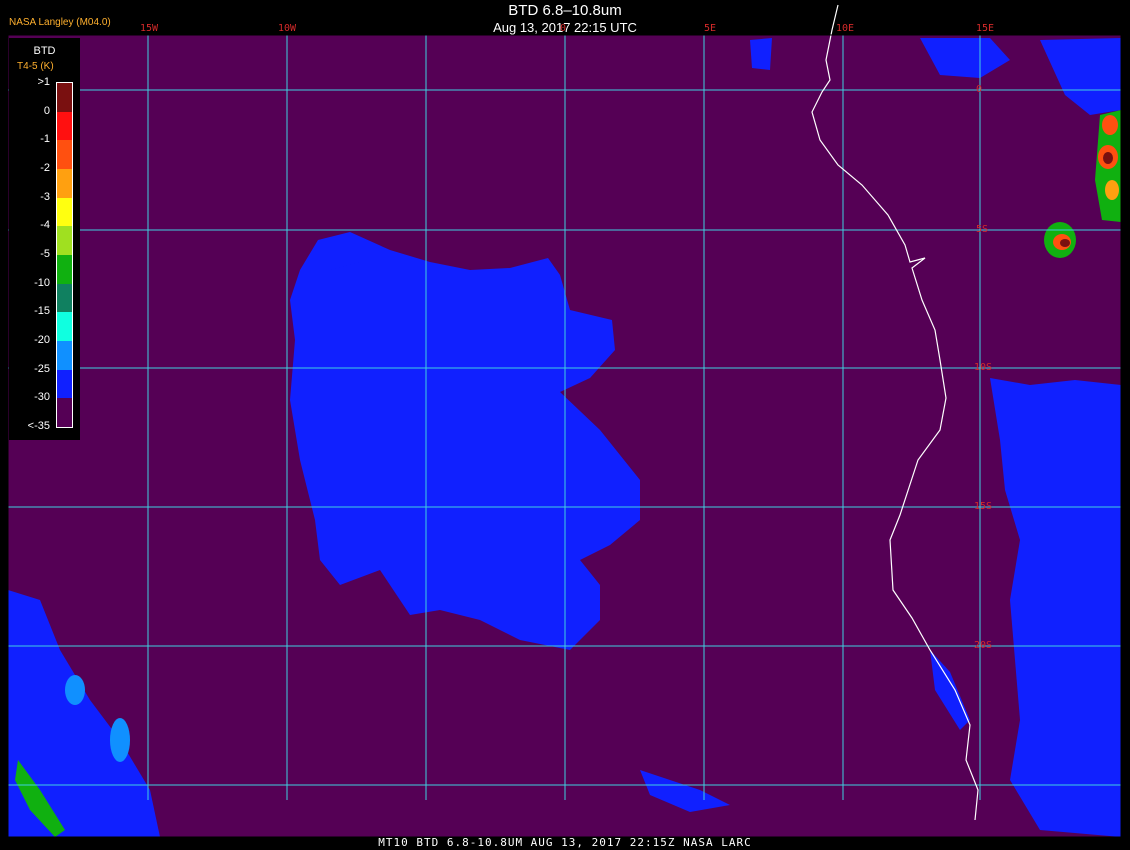 This screenshot has height=850, width=1130. Describe the element at coordinates (43, 82) in the screenshot. I see `legend-label: >1` at that location.